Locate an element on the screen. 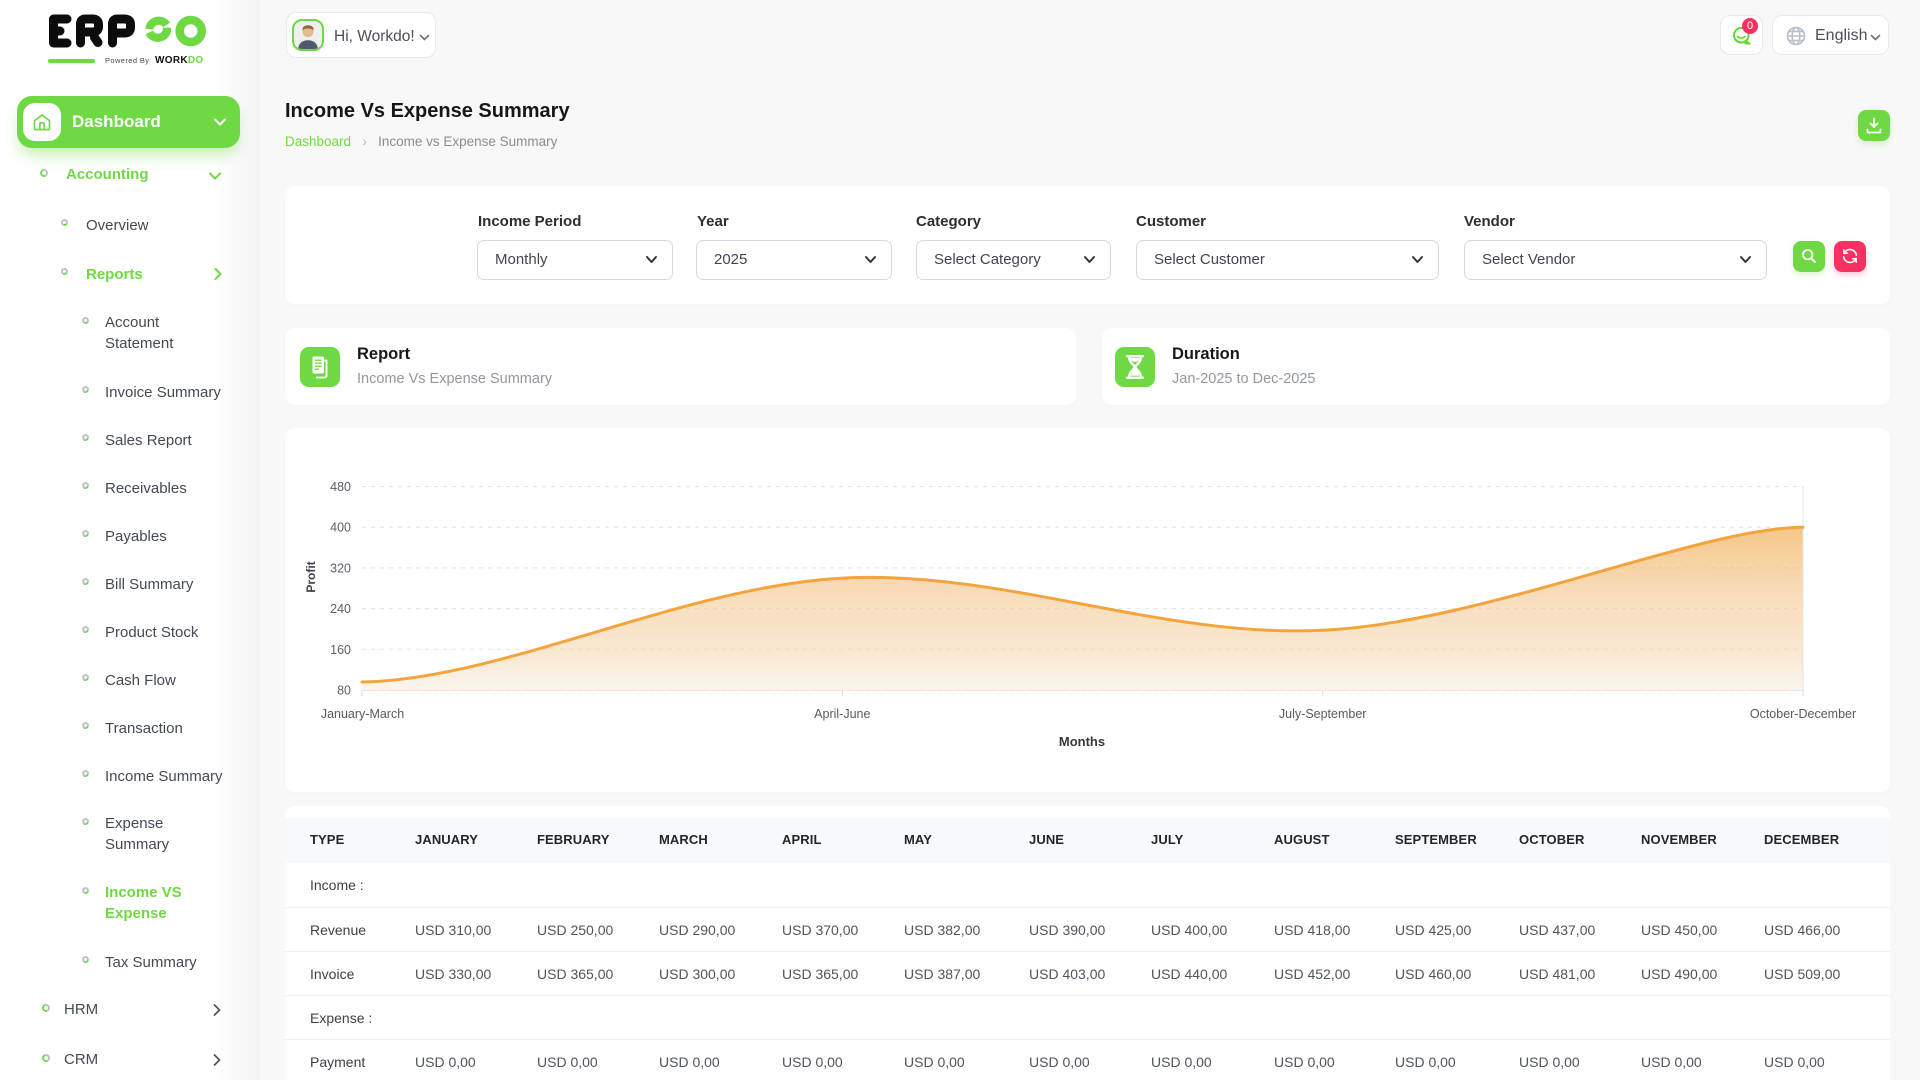  svg-text: Months is located at coordinates (1082, 741).